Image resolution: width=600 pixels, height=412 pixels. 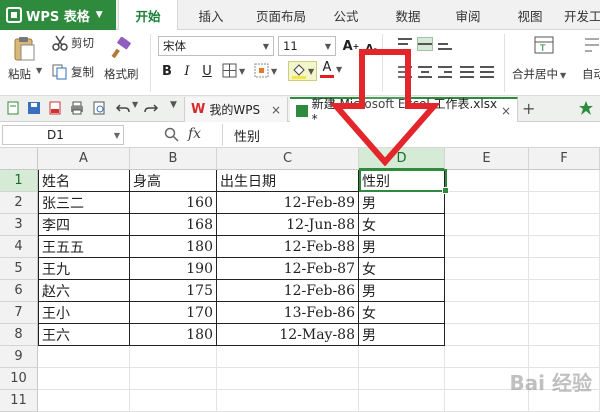 I want to click on tab-data: 数据, so click(x=408, y=15).